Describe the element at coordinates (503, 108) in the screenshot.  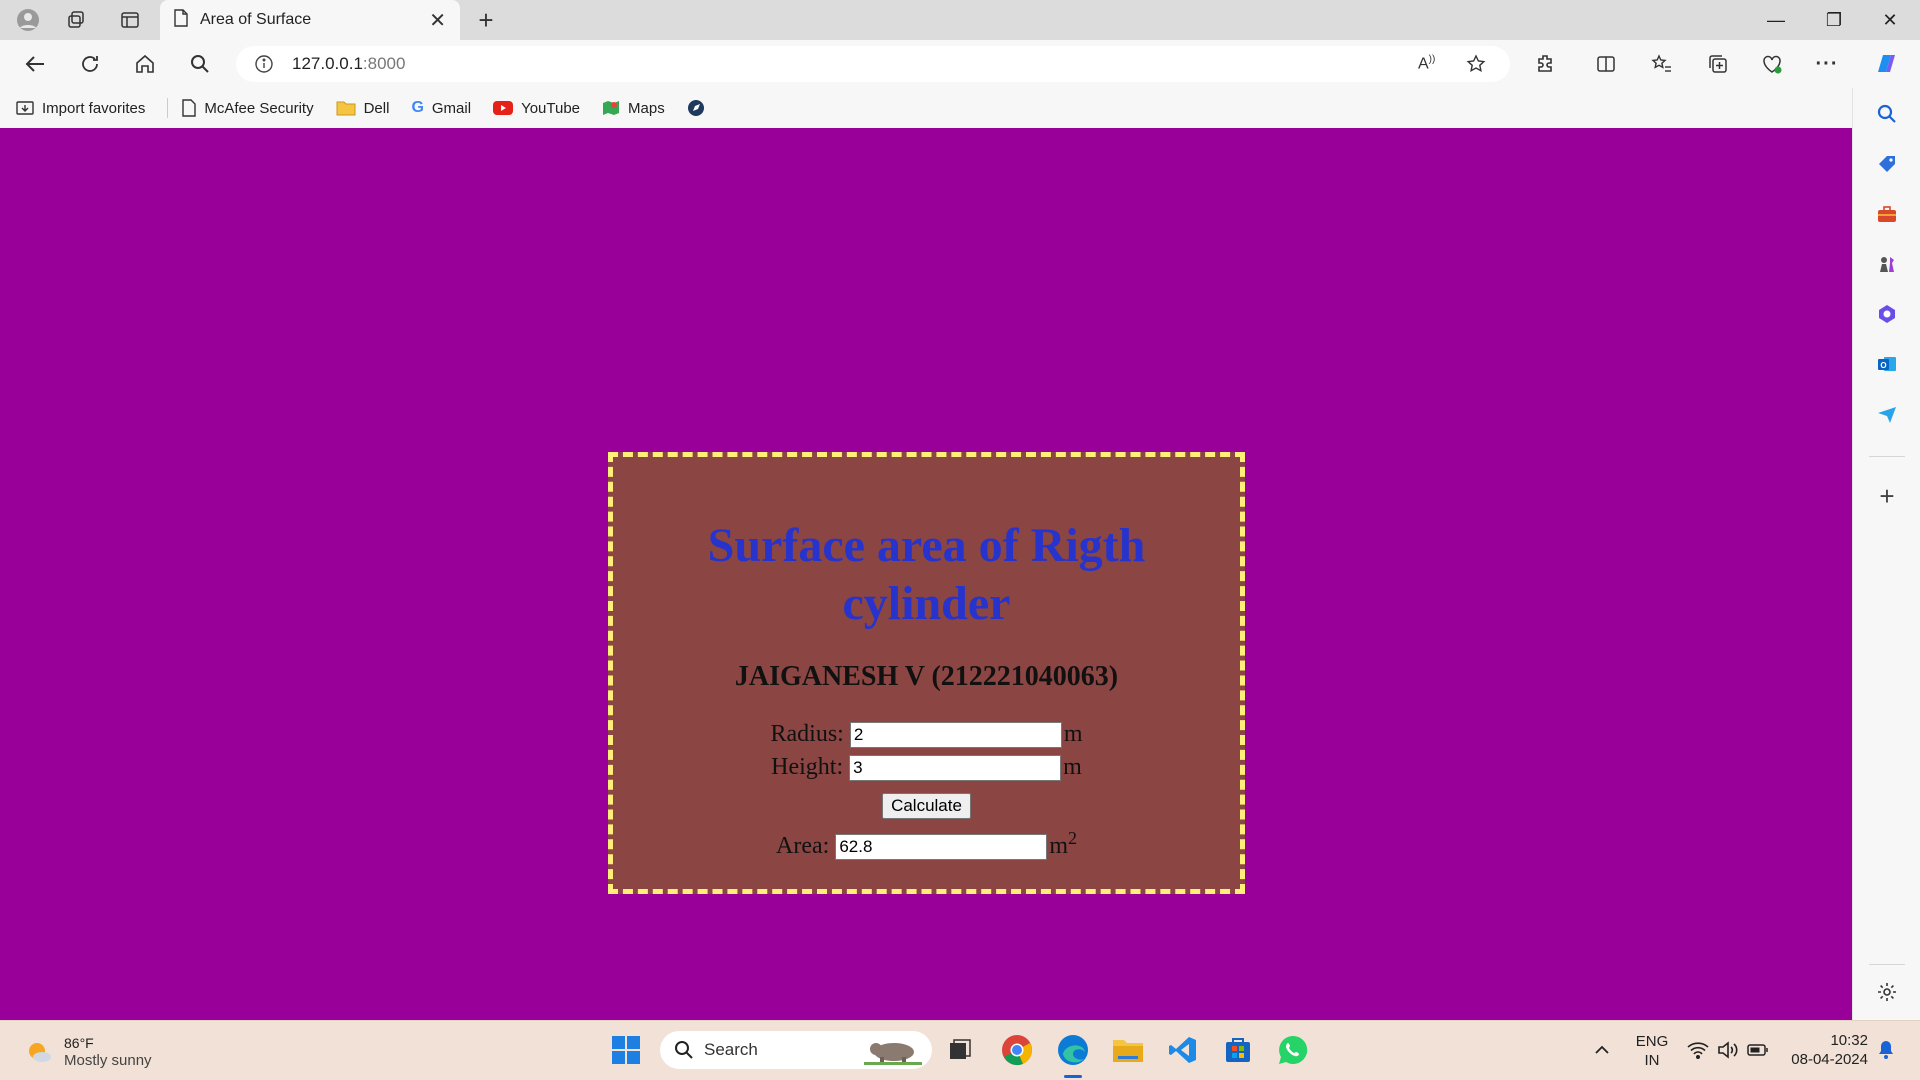
I see `youtube-icon` at that location.